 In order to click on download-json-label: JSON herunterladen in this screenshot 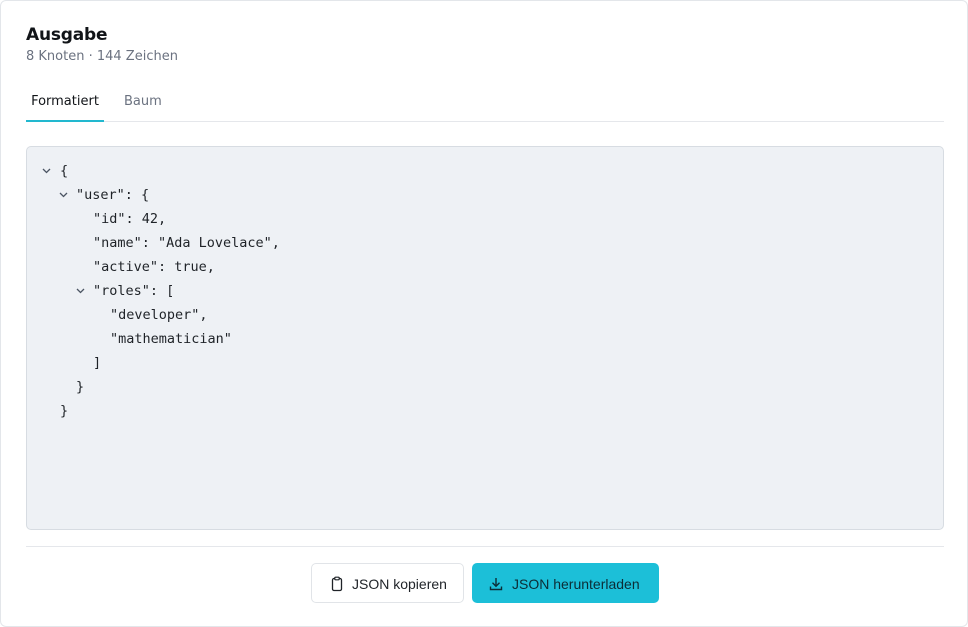, I will do `click(576, 584)`.